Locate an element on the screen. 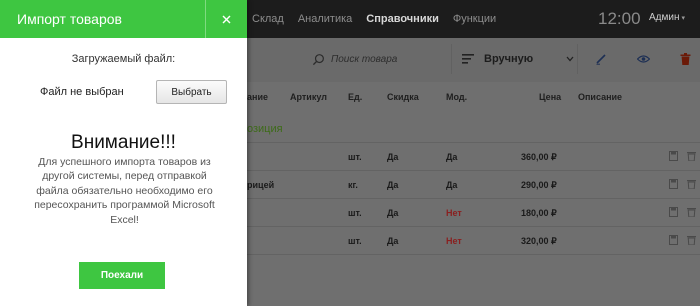 This screenshot has width=700, height=306. row-name: рицей is located at coordinates (261, 185).